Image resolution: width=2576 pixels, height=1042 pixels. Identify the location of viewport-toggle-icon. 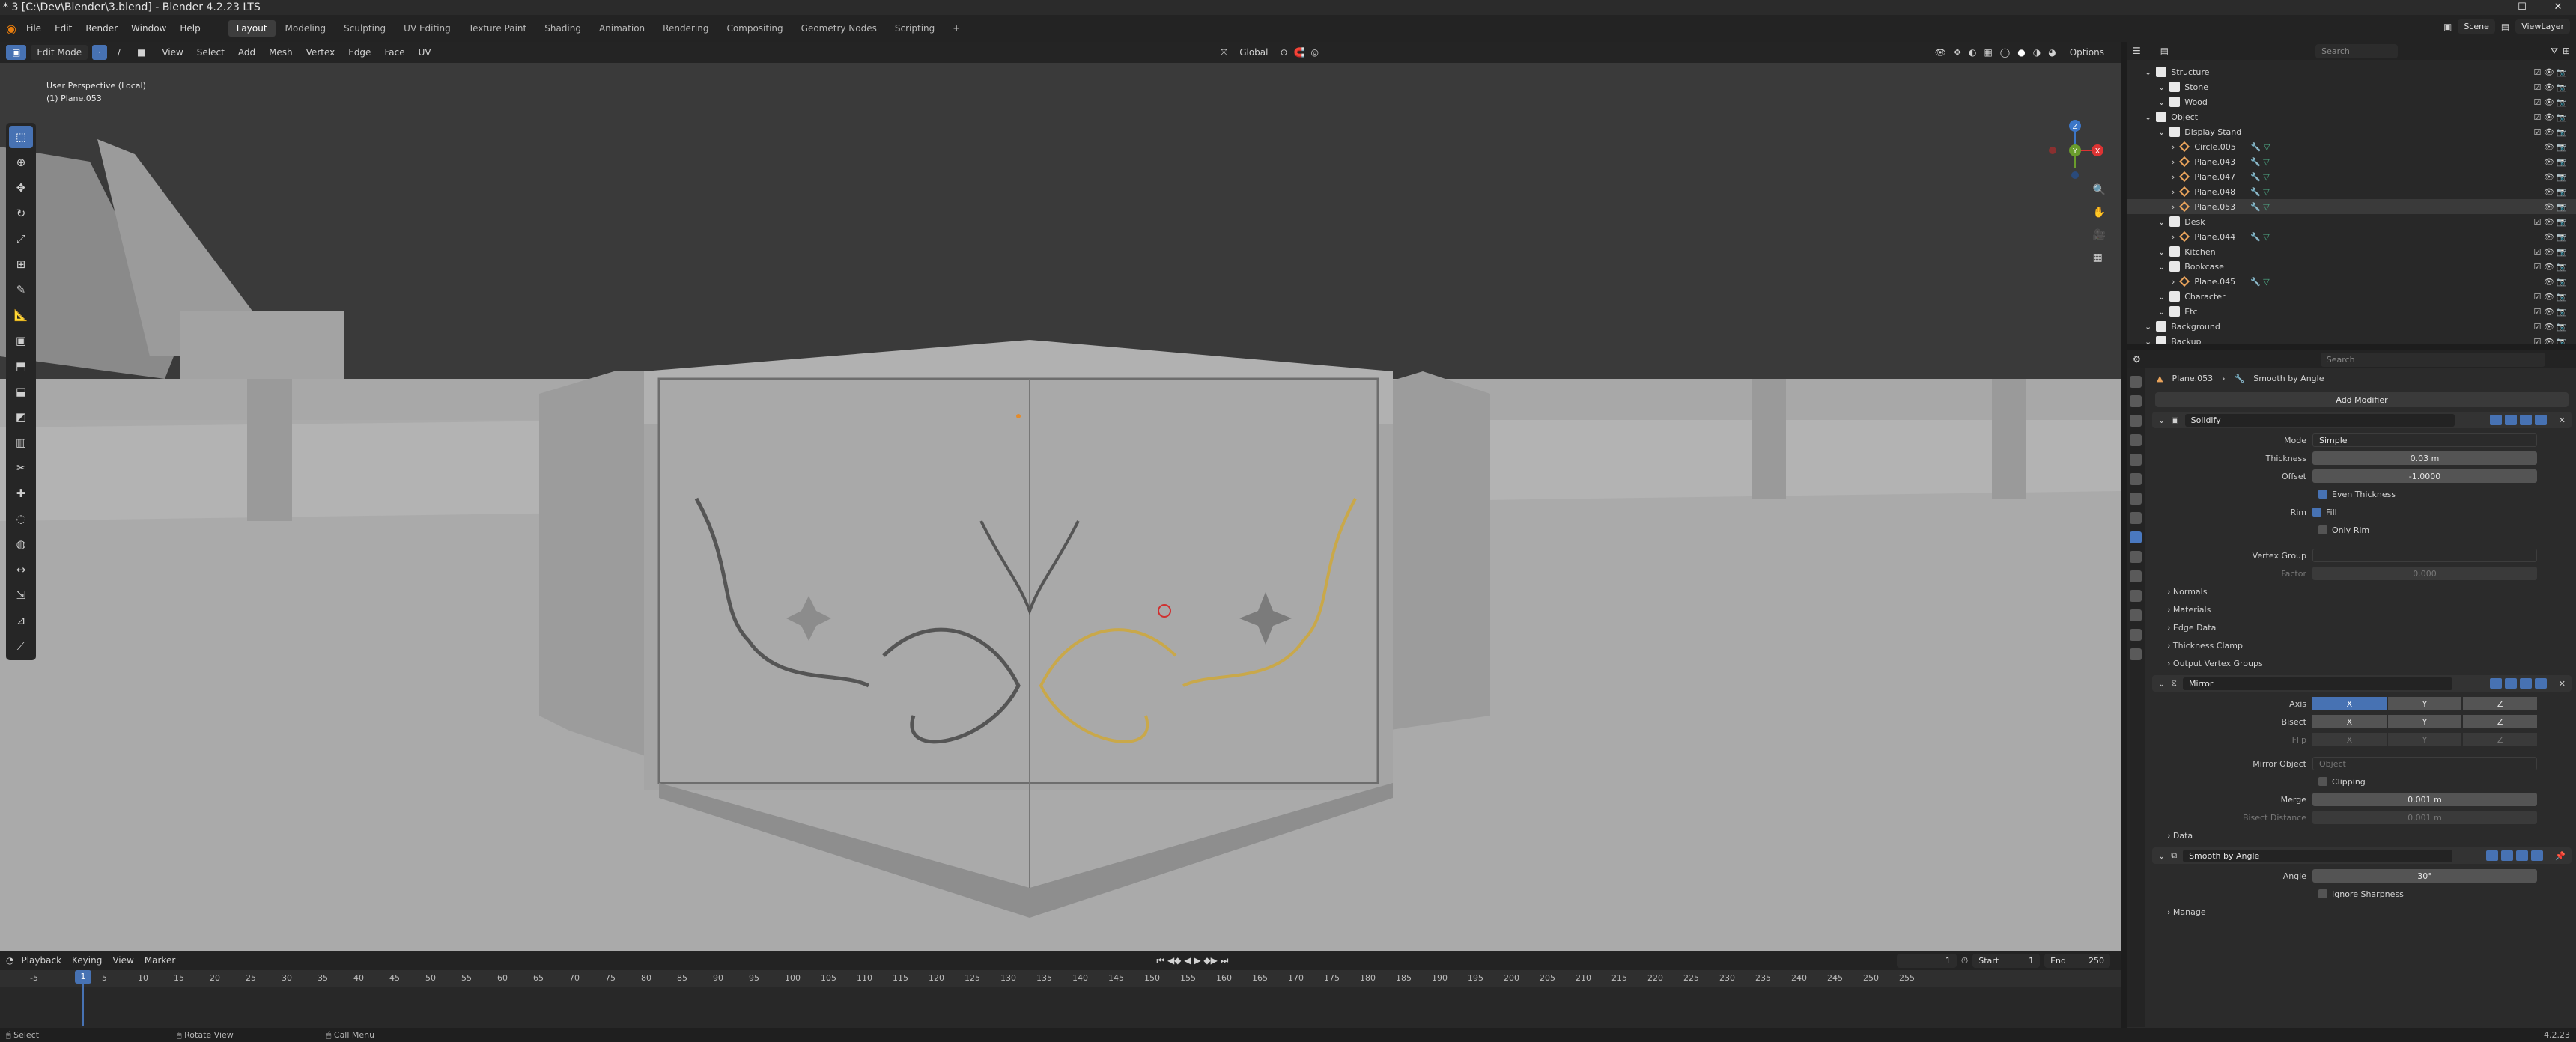
(2525, 420).